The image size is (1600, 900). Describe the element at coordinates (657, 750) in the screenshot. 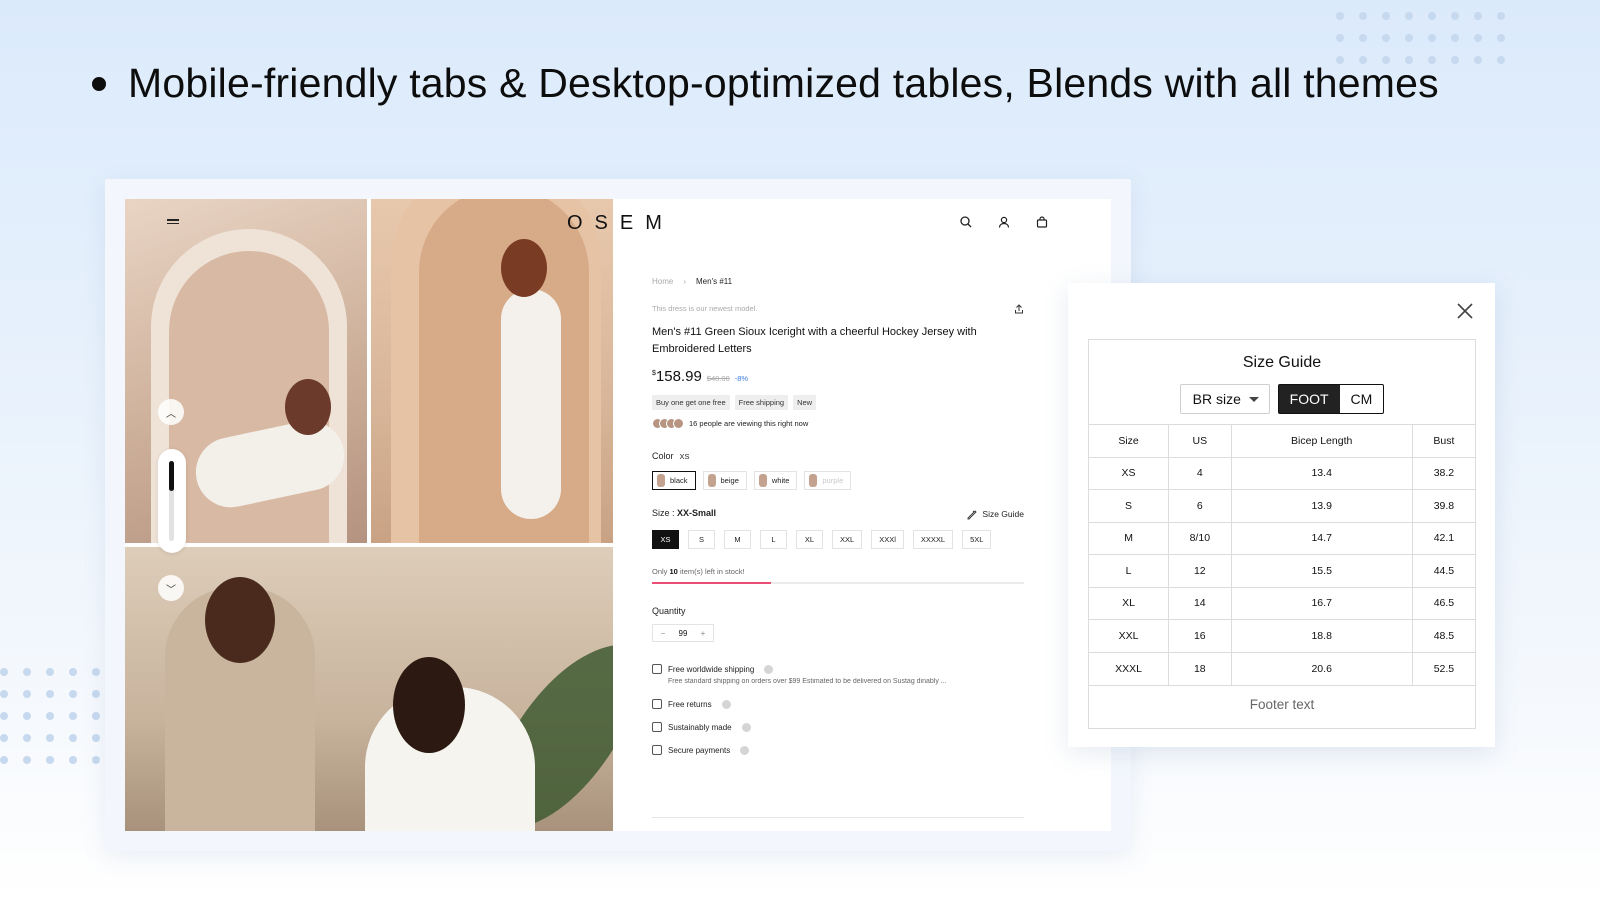

I see `card-icon` at that location.